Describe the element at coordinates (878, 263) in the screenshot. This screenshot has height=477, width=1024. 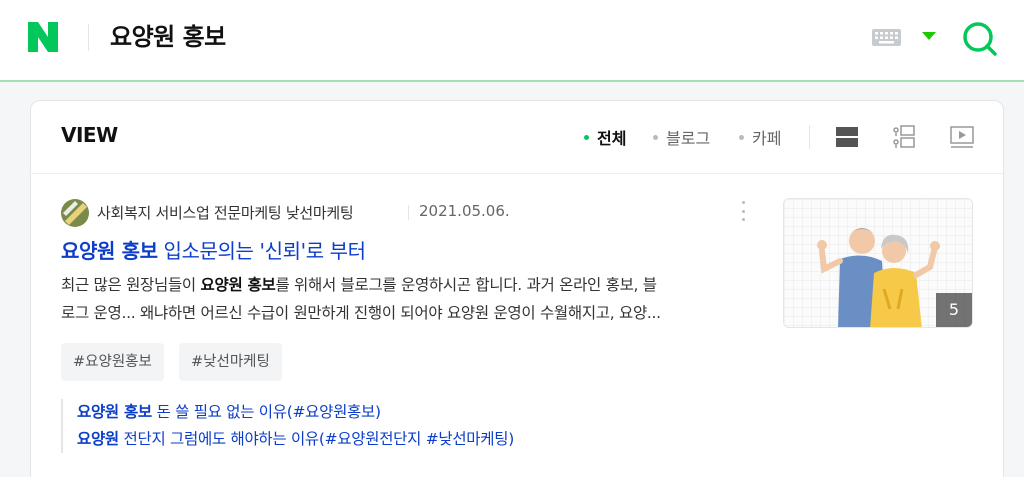
I see `post-thumbnail: 5` at that location.